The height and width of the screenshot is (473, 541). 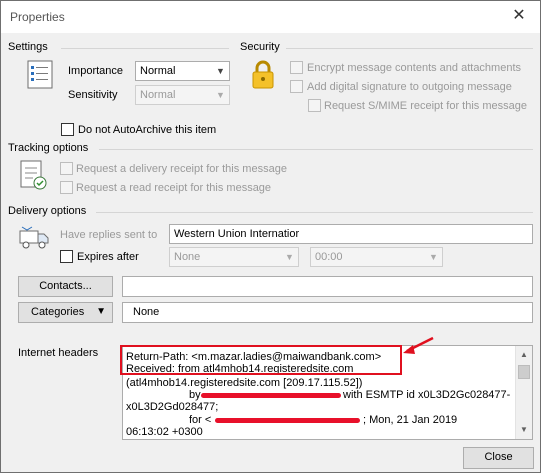 What do you see at coordinates (314, 105) in the screenshot?
I see `smime-checkbox` at bounding box center [314, 105].